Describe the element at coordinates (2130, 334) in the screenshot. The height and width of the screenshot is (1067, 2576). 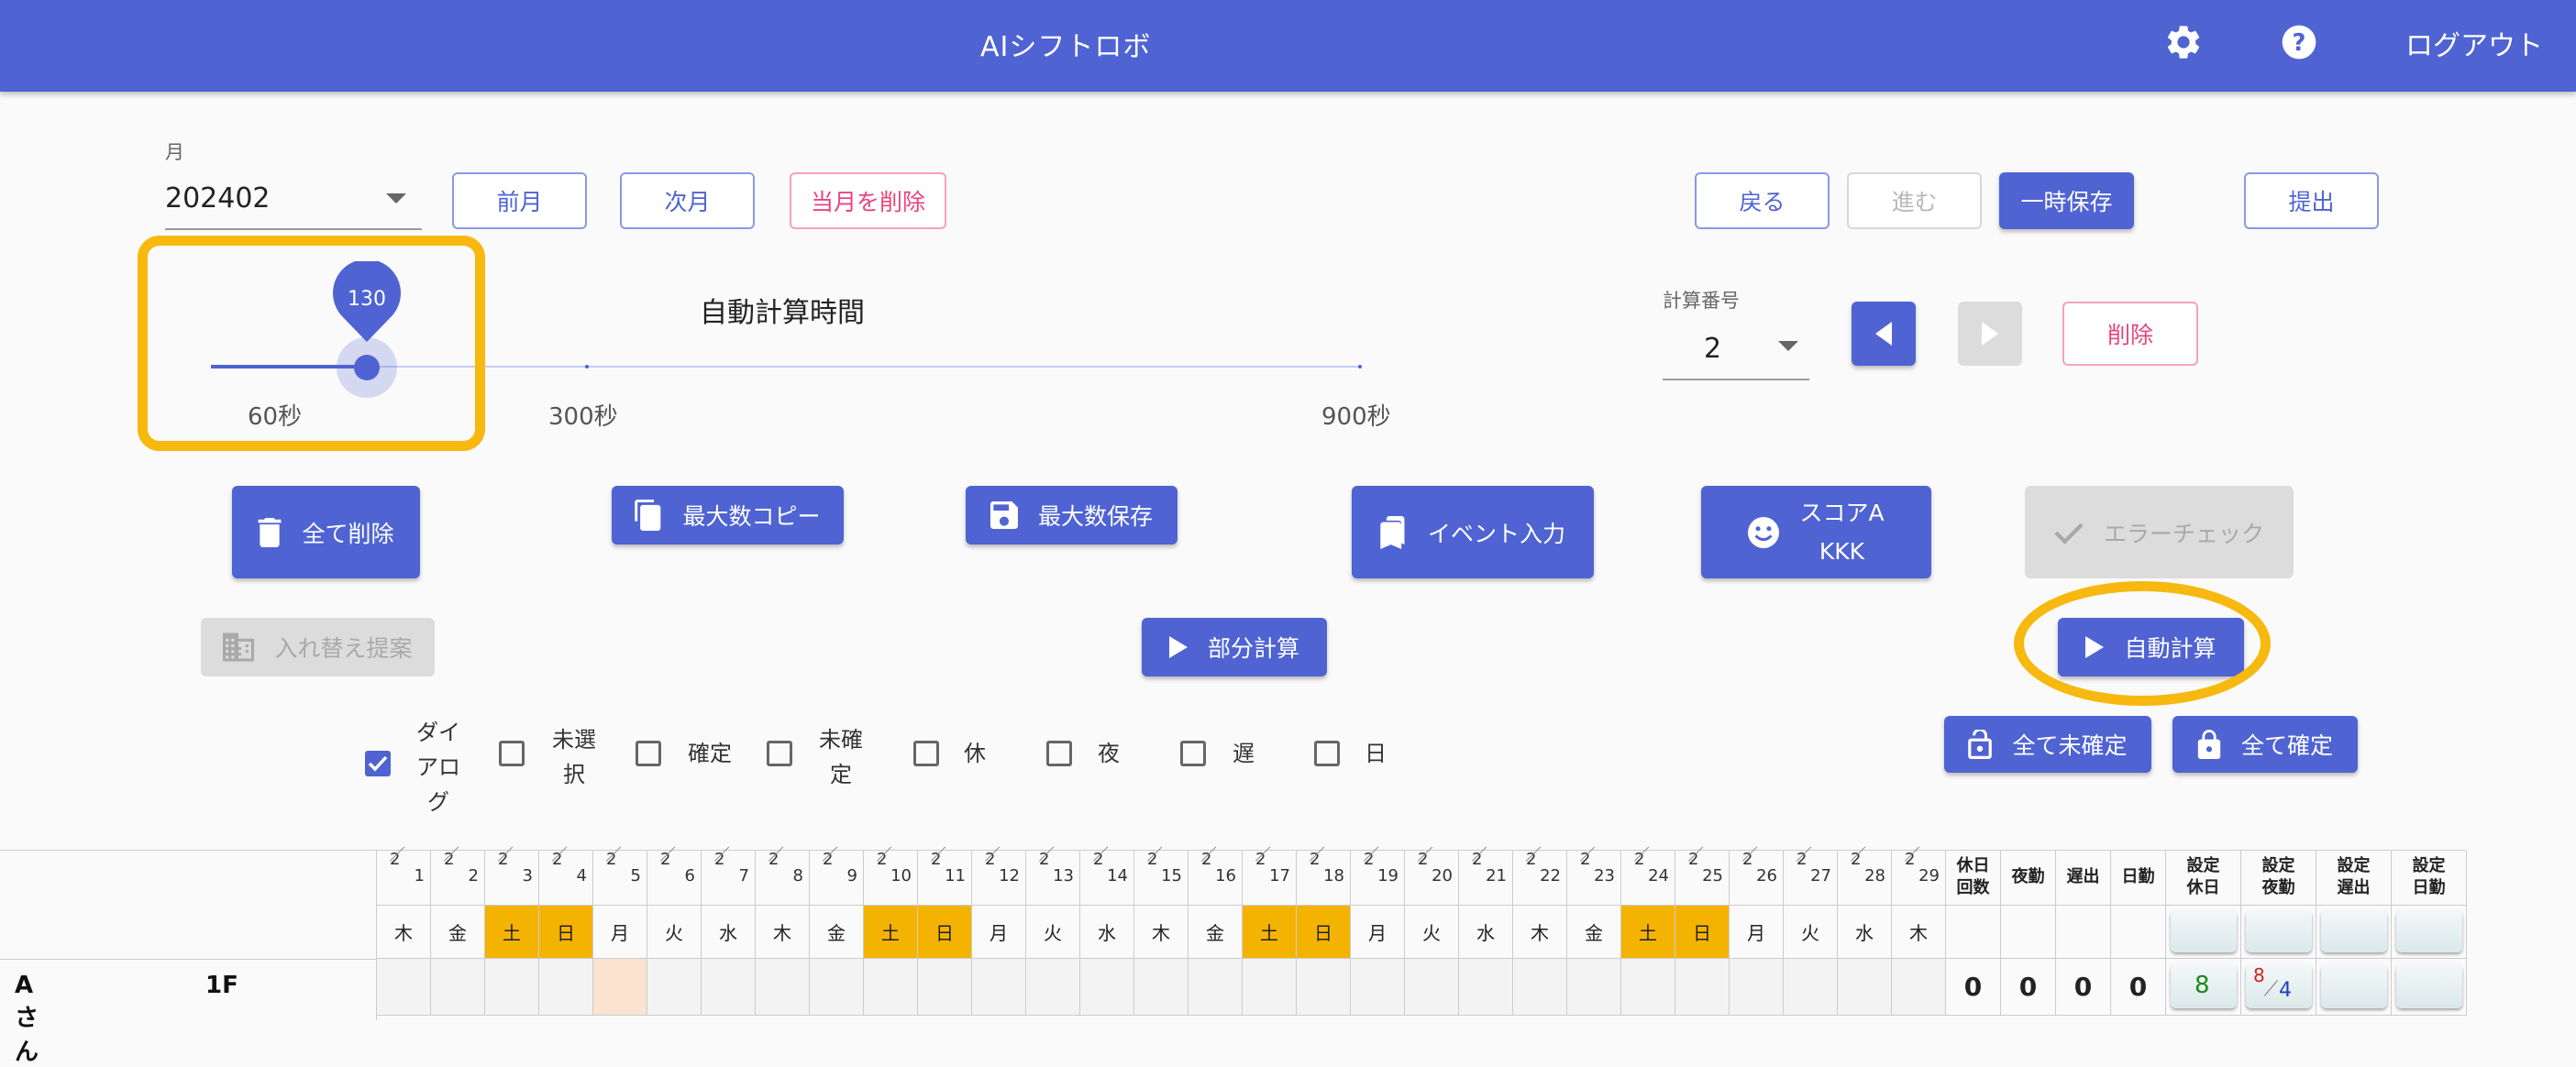
I see `calc-delete-button: 削除` at that location.